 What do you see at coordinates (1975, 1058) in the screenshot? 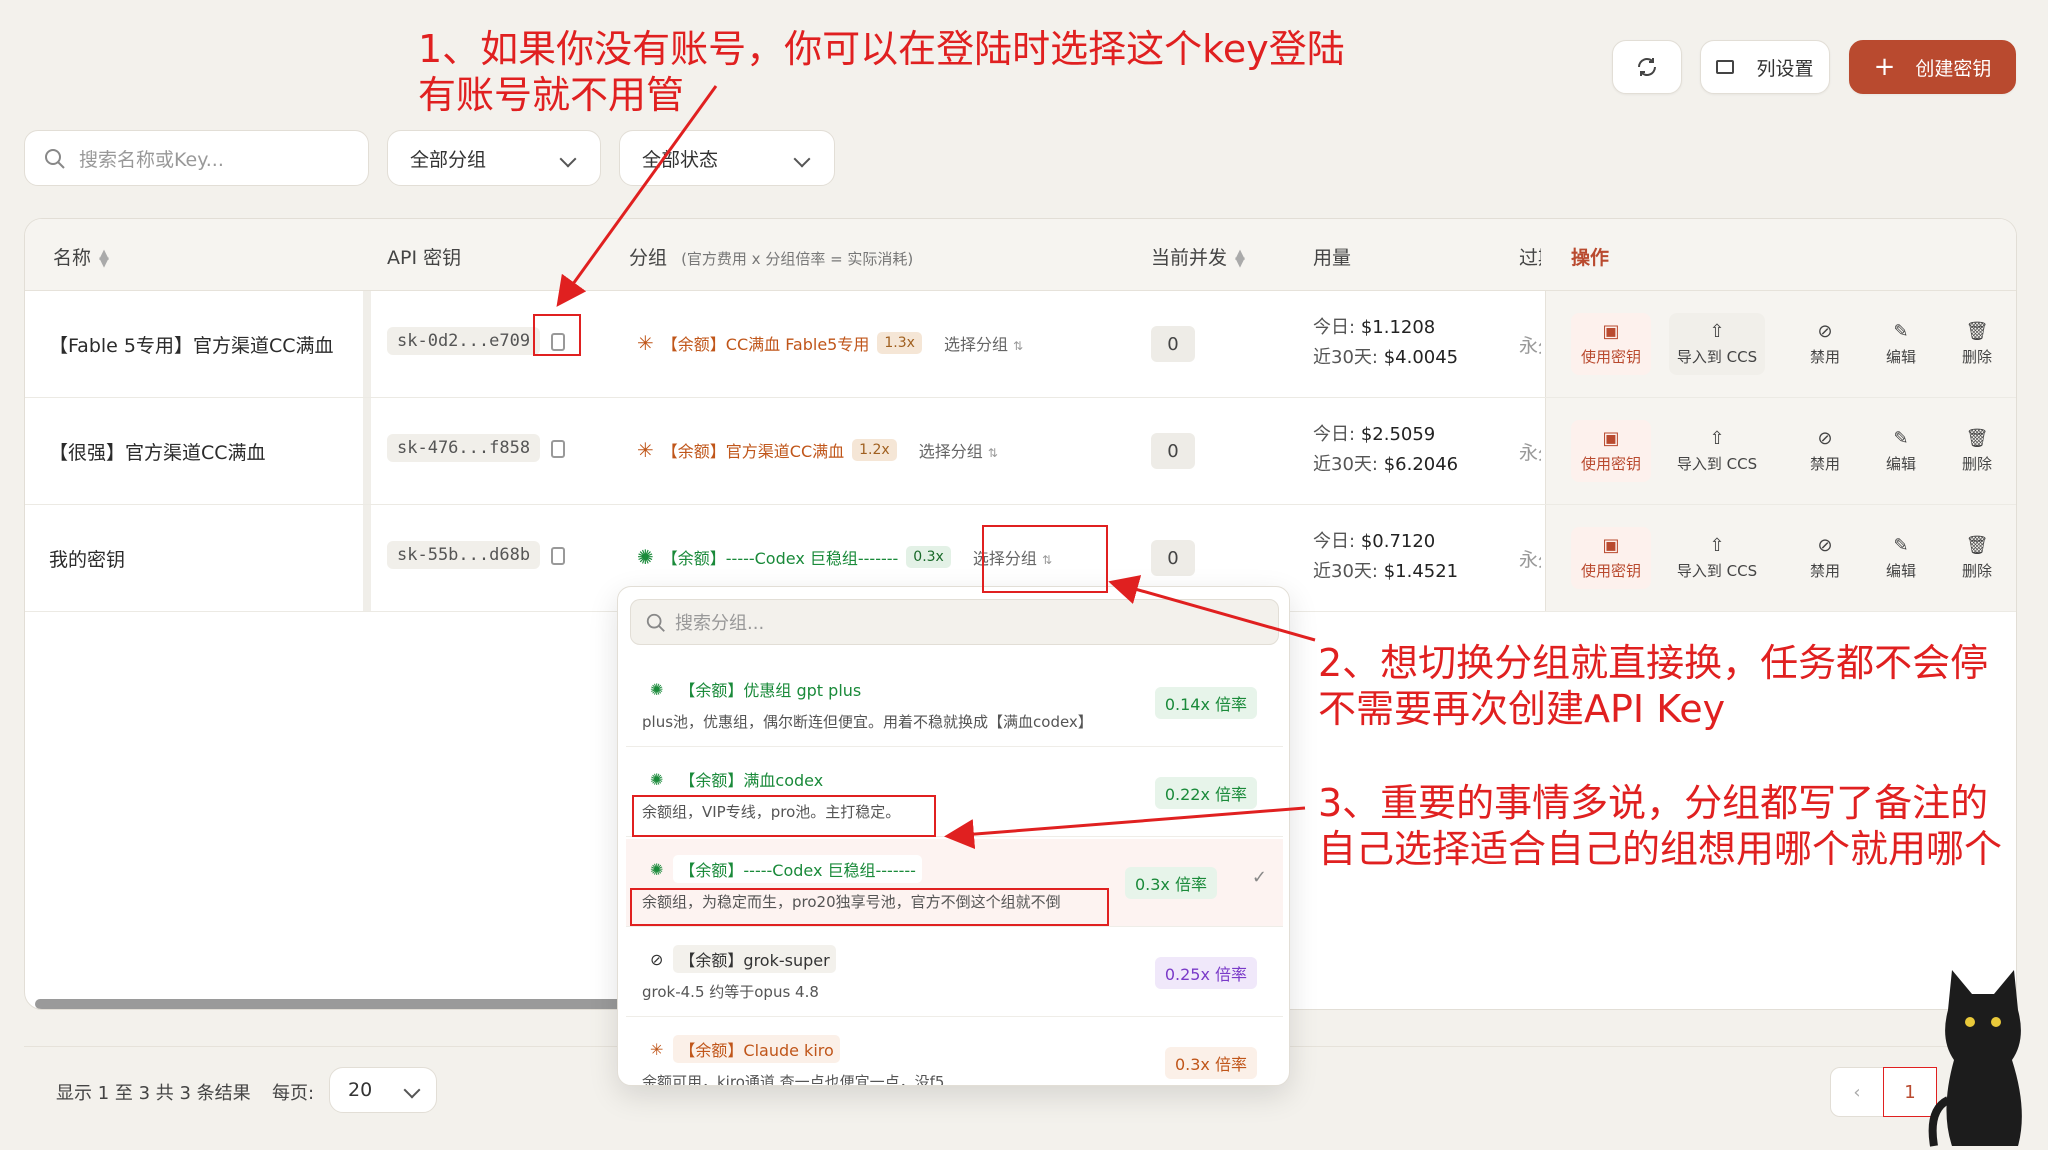
I see `cat-mascot-icon` at bounding box center [1975, 1058].